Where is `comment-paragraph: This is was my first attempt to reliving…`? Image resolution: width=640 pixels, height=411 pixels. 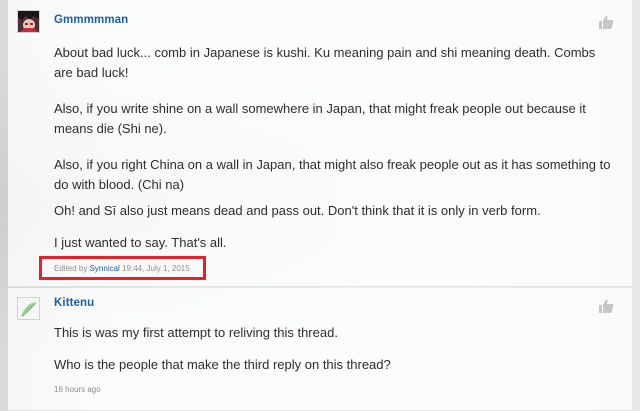 comment-paragraph: This is was my first attempt to reliving… is located at coordinates (196, 332).